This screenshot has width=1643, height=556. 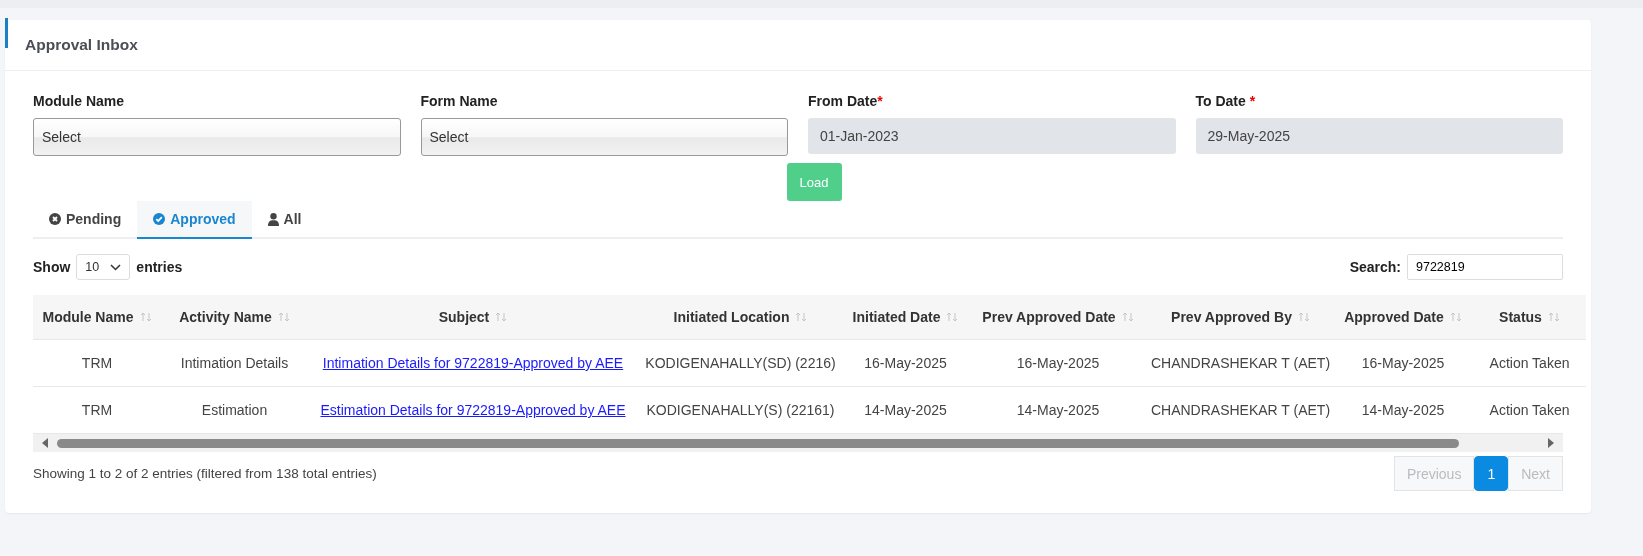 What do you see at coordinates (459, 101) in the screenshot?
I see `field-label: Form Name` at bounding box center [459, 101].